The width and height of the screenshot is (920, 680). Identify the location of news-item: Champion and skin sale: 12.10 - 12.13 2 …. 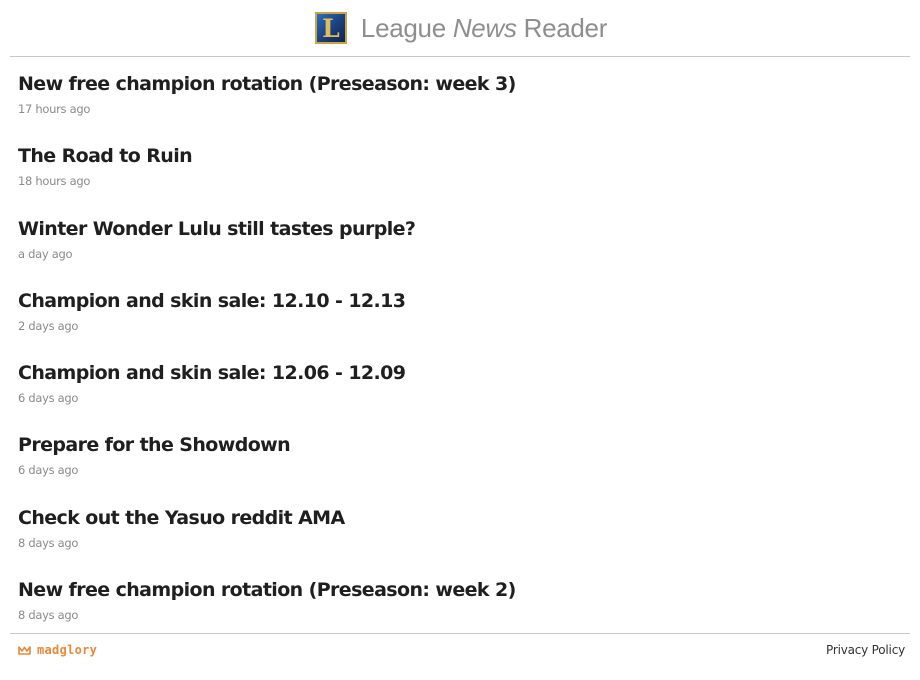
(458, 323).